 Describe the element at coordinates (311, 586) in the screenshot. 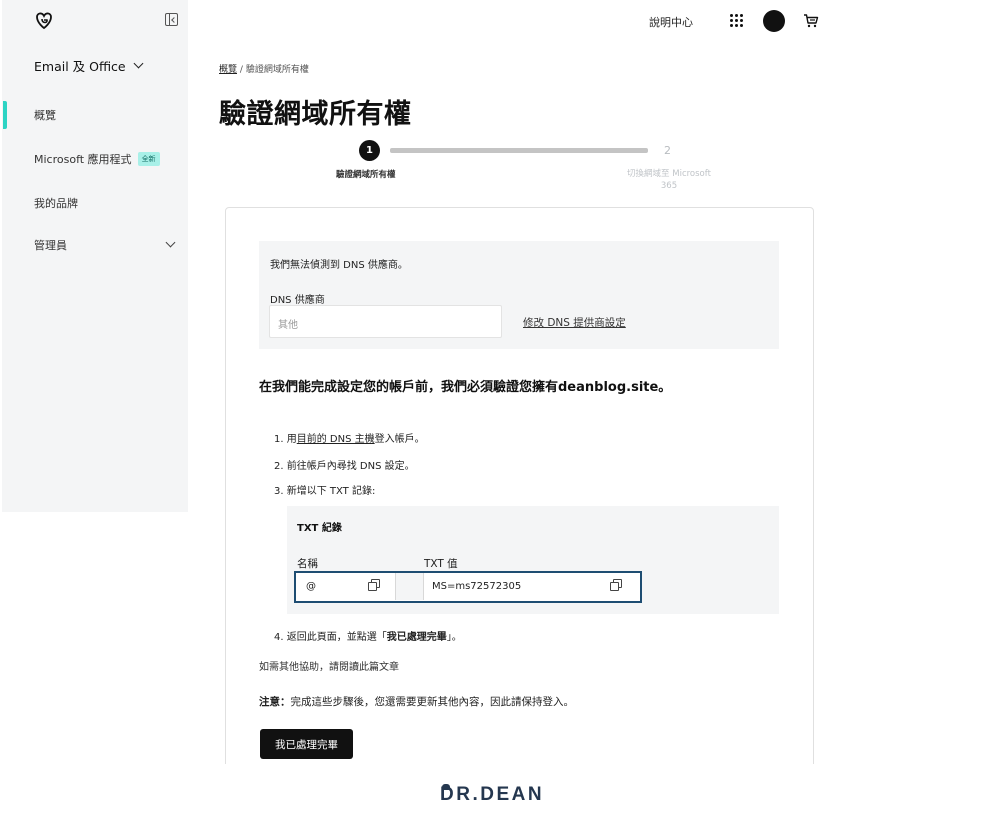

I see `record-name-value: @` at that location.